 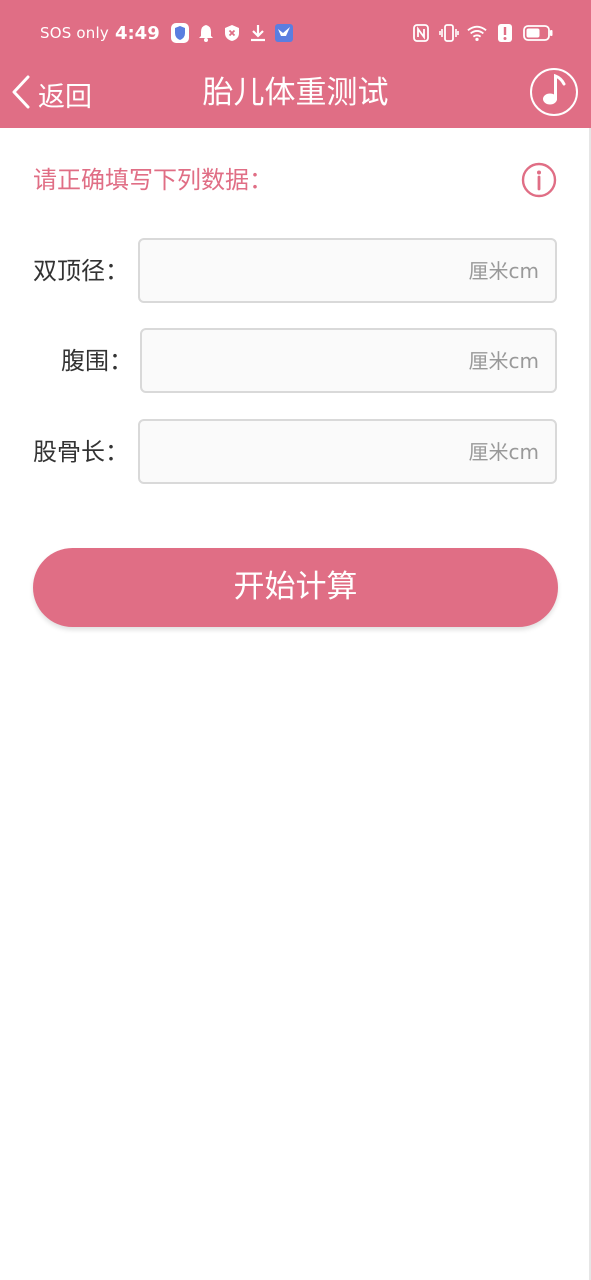 What do you see at coordinates (421, 33) in the screenshot?
I see `nfc-icon` at bounding box center [421, 33].